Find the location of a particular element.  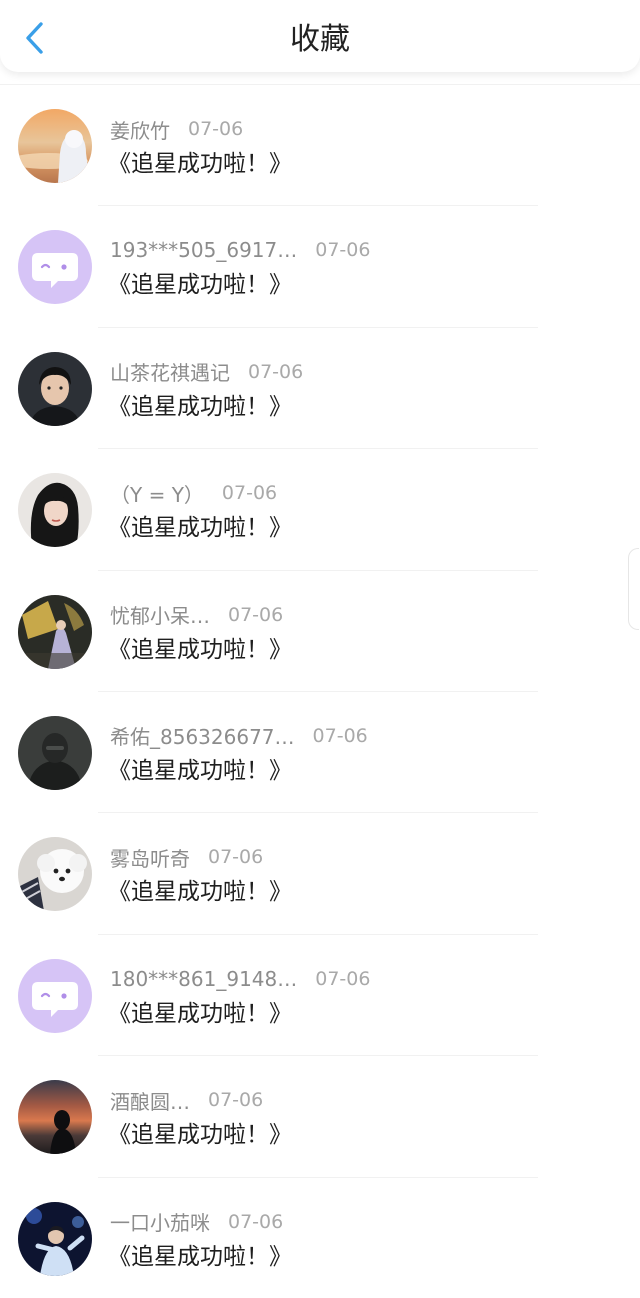

scroll-indicator is located at coordinates (633, 589).